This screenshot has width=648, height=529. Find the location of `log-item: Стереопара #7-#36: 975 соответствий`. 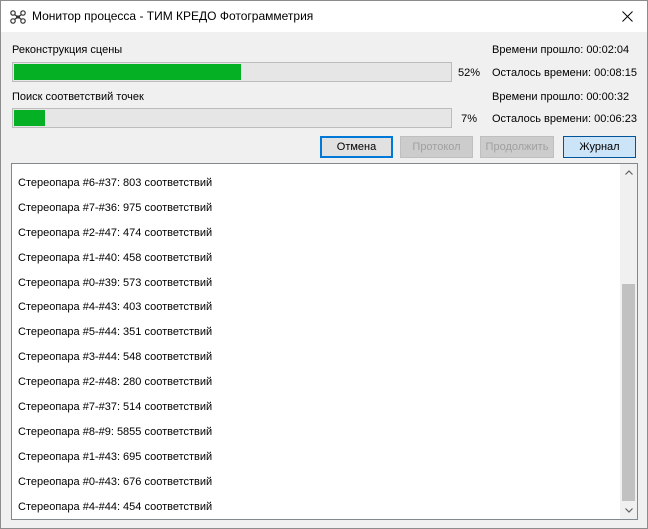

log-item: Стереопара #7-#36: 975 соответствий is located at coordinates (317, 208).